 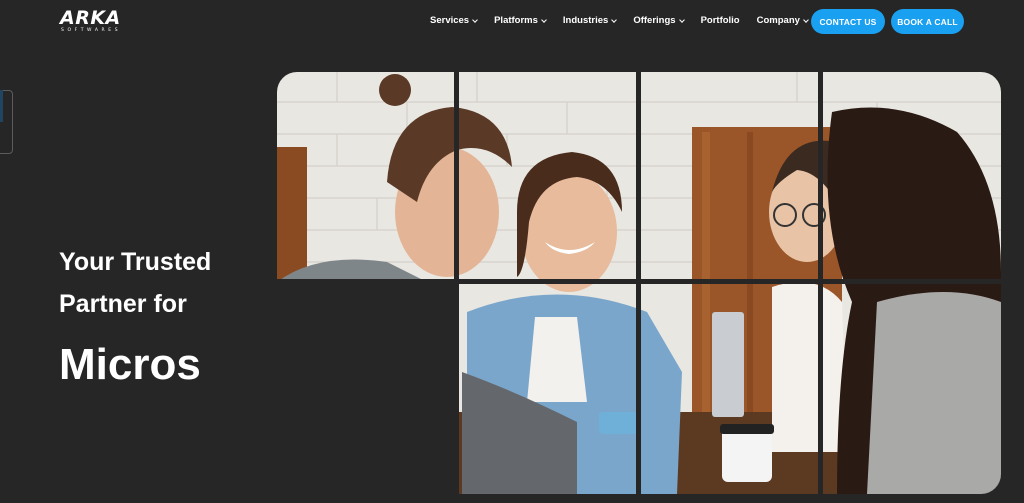 What do you see at coordinates (848, 21) in the screenshot?
I see `contact-us-button: CONTACT US` at bounding box center [848, 21].